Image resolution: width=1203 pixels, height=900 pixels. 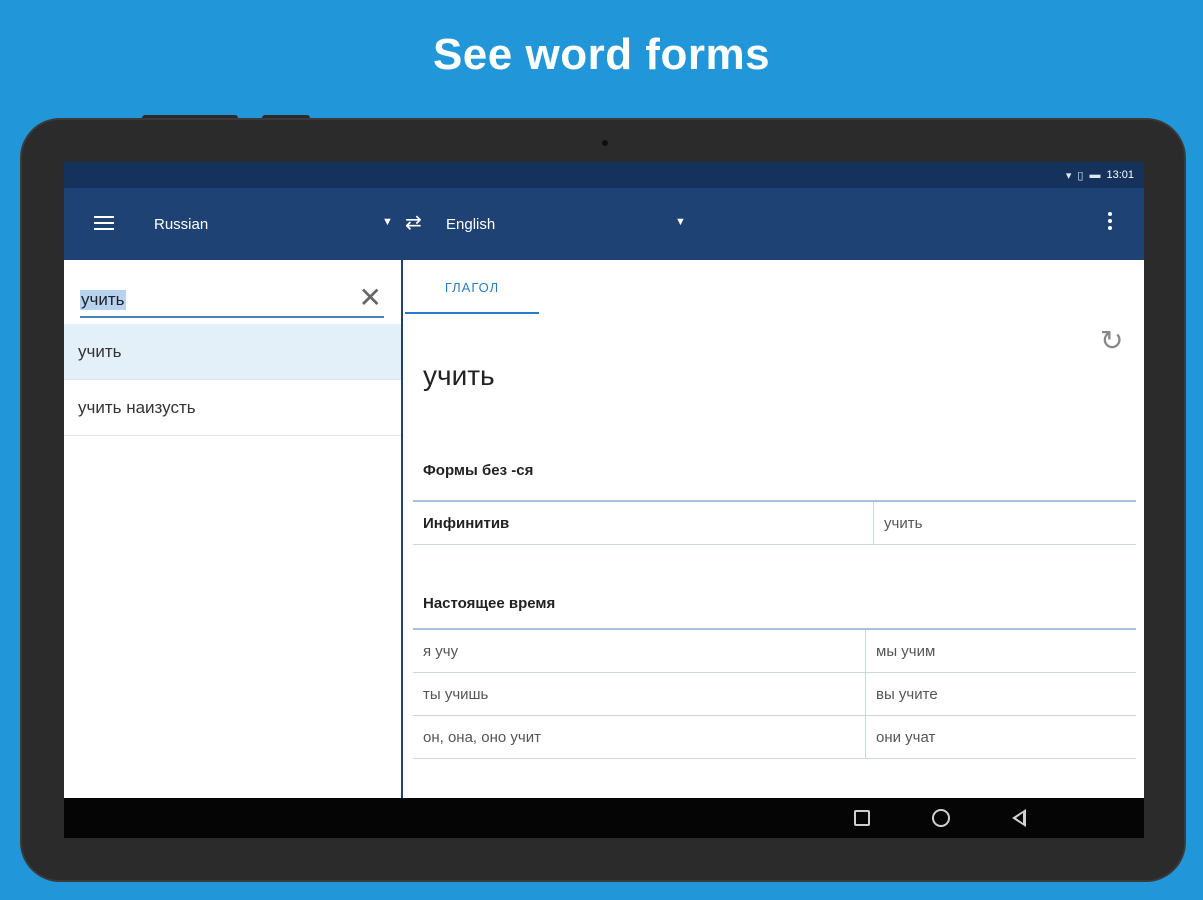 What do you see at coordinates (601, 54) in the screenshot?
I see `headline: See word forms` at bounding box center [601, 54].